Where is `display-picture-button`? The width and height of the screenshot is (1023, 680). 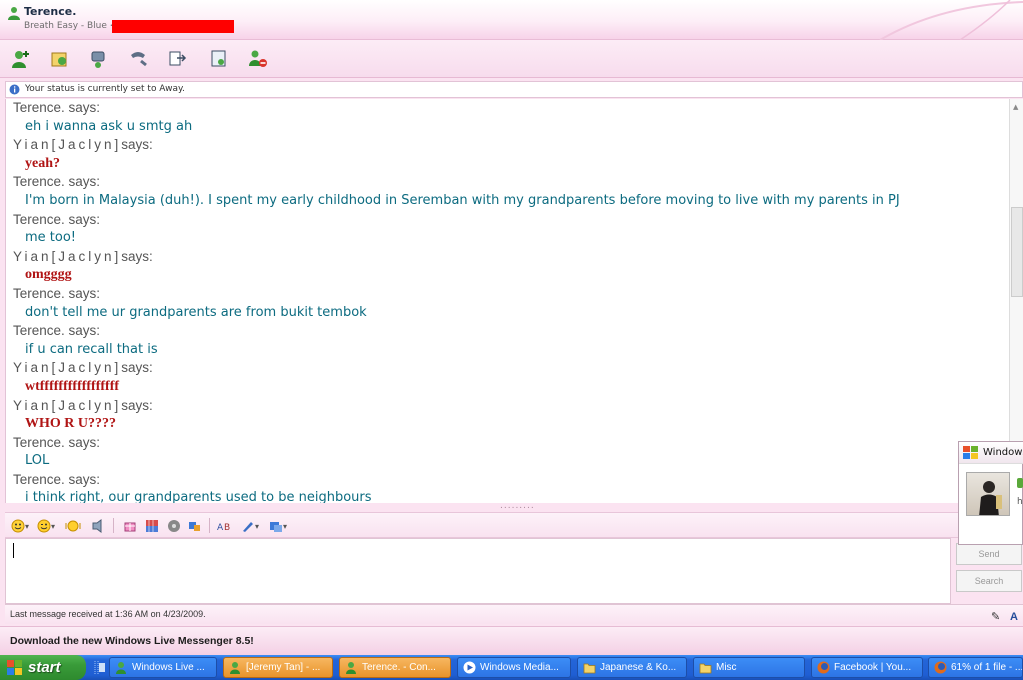 display-picture-button is located at coordinates (174, 526).